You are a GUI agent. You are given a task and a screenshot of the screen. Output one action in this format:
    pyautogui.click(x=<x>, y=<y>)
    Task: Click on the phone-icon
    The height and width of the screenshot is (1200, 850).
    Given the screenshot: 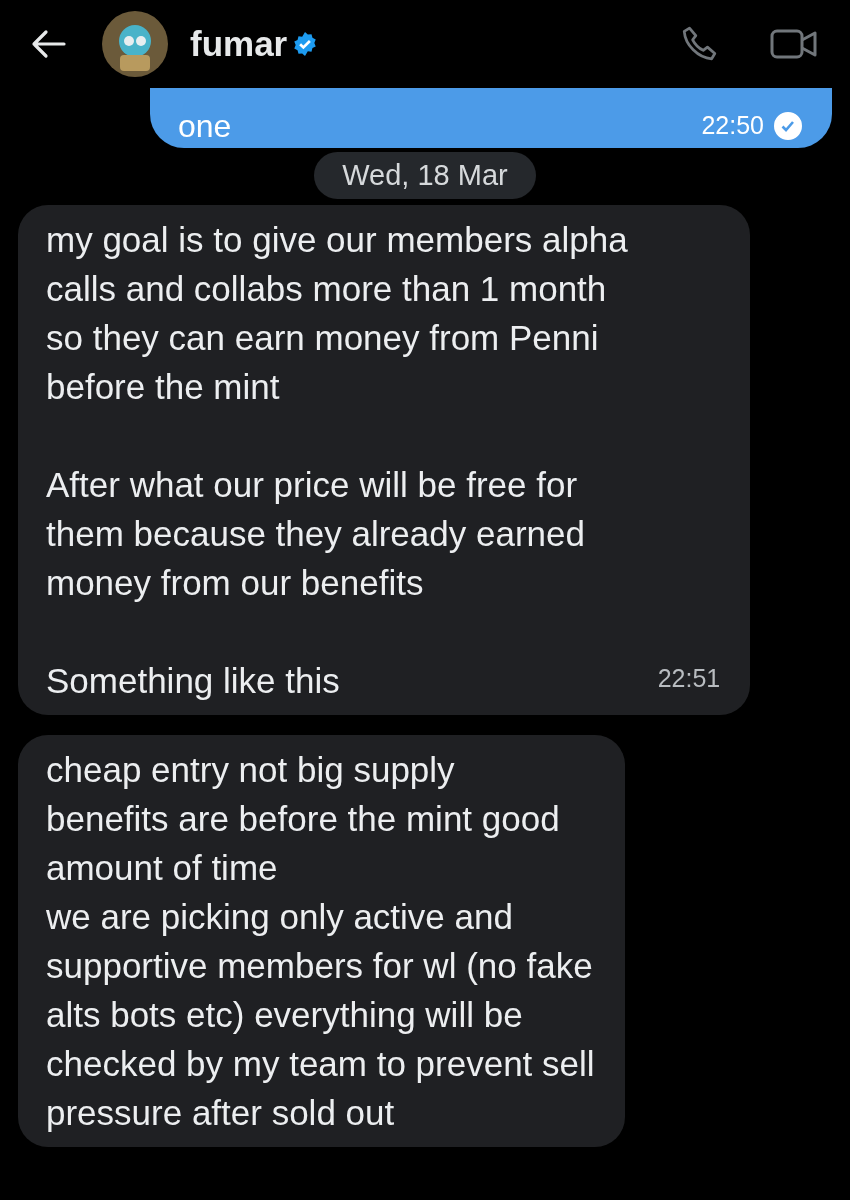 What is the action you would take?
    pyautogui.click(x=699, y=44)
    